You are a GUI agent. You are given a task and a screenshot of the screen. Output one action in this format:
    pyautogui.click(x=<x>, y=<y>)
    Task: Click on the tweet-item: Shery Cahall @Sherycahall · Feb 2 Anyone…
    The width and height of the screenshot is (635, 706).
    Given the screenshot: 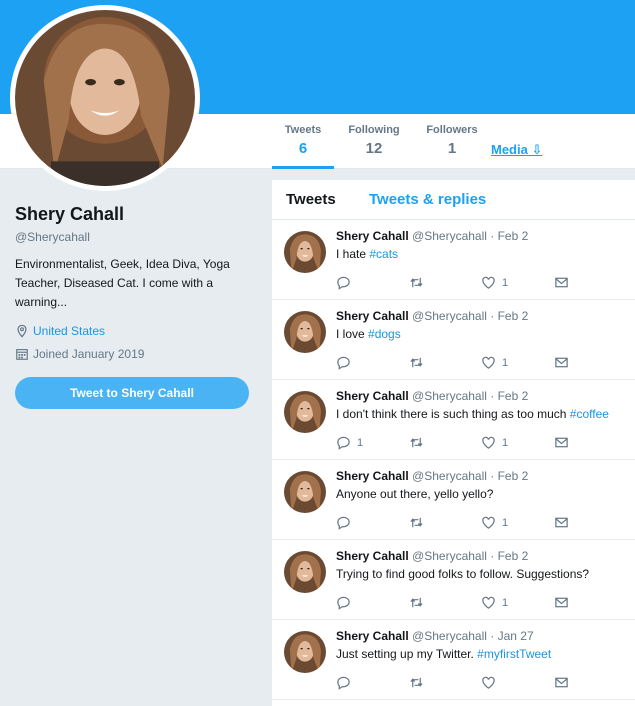 What is the action you would take?
    pyautogui.click(x=453, y=500)
    